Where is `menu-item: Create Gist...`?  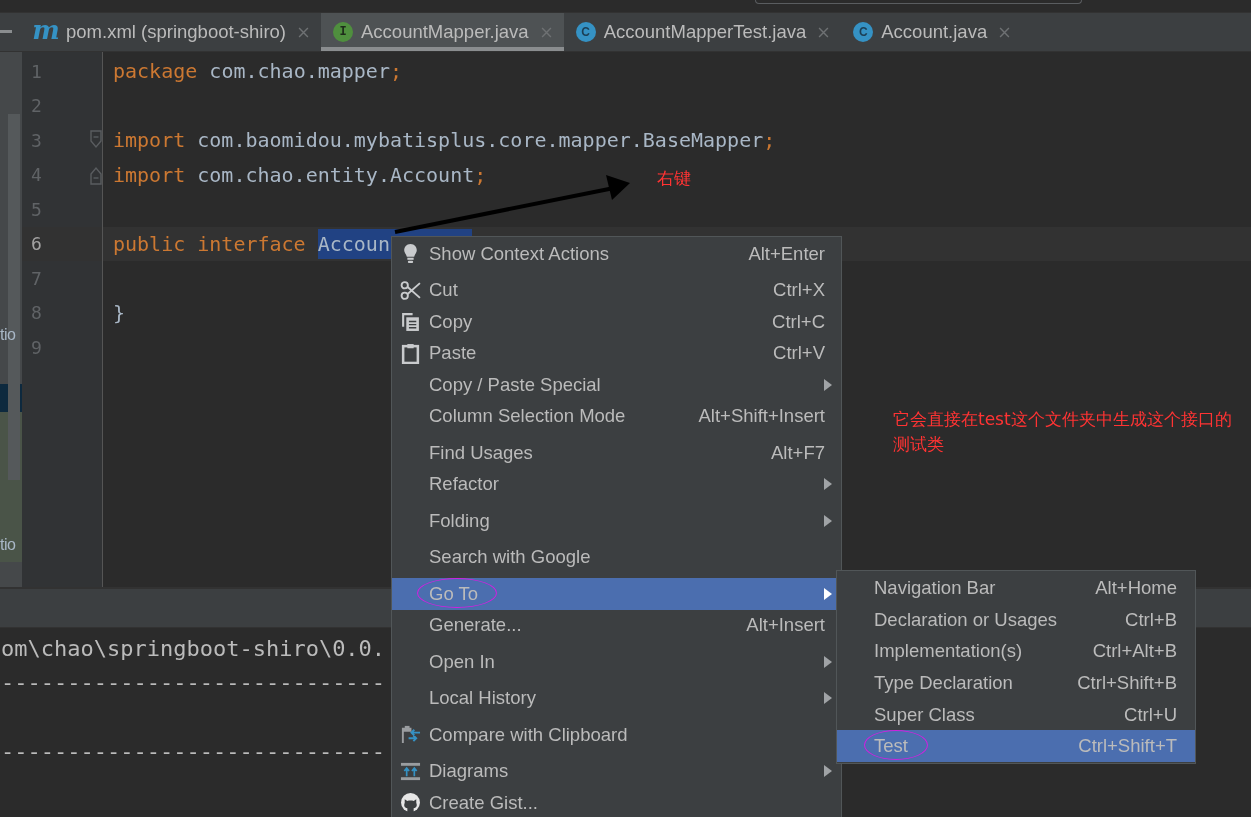 menu-item: Create Gist... is located at coordinates (616, 802).